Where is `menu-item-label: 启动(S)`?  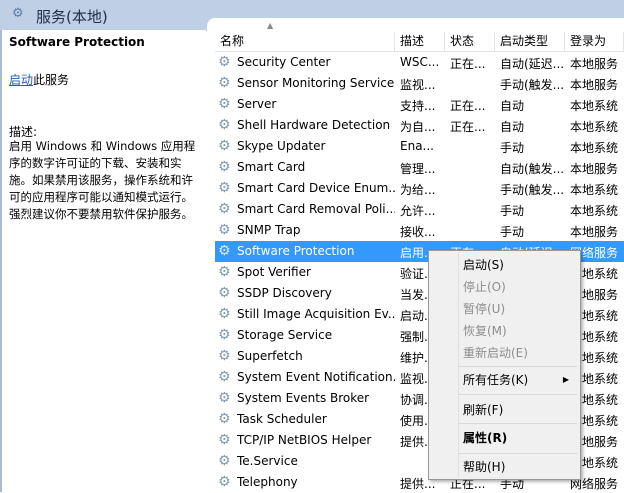
menu-item-label: 启动(S) is located at coordinates (483, 265).